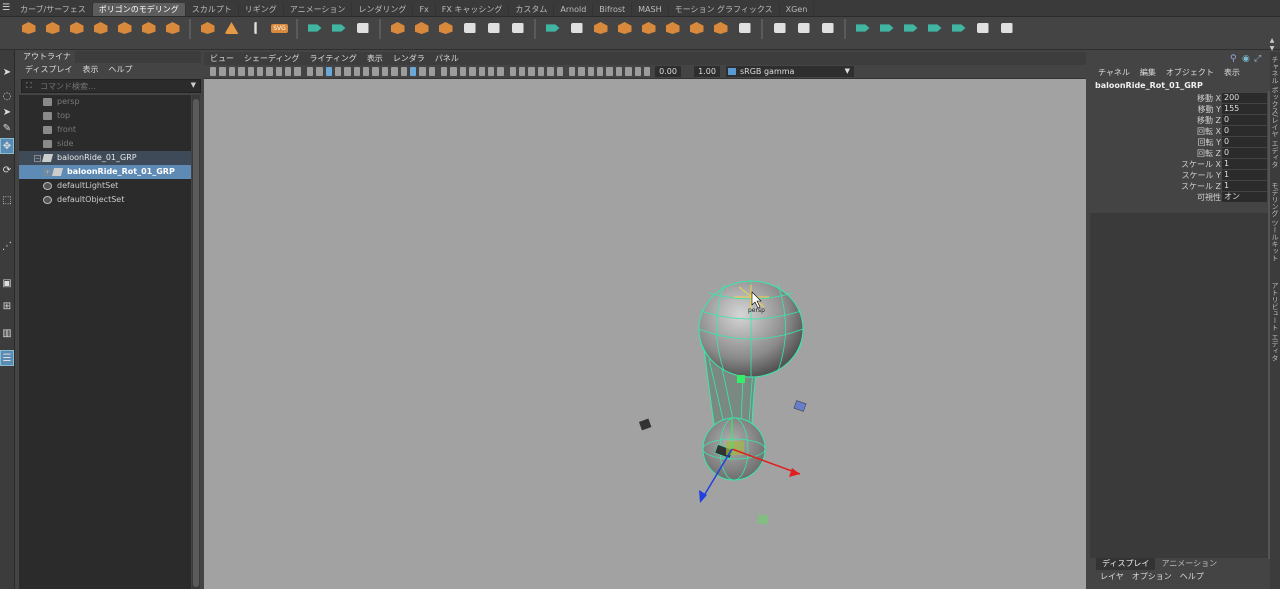 The image size is (1280, 589). What do you see at coordinates (1152, 577) in the screenshot?
I see `layer-editor-menu: オプション` at bounding box center [1152, 577].